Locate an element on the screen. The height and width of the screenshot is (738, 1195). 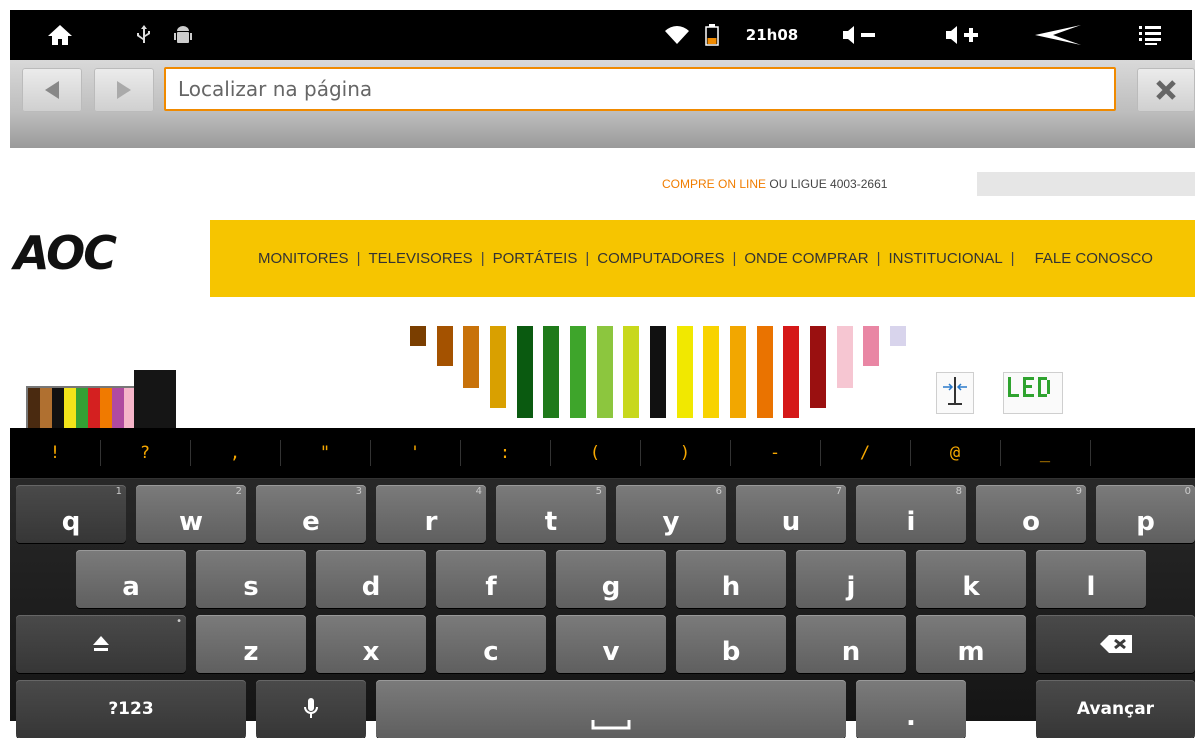
color-spectrum-banner is located at coordinates (660, 372).